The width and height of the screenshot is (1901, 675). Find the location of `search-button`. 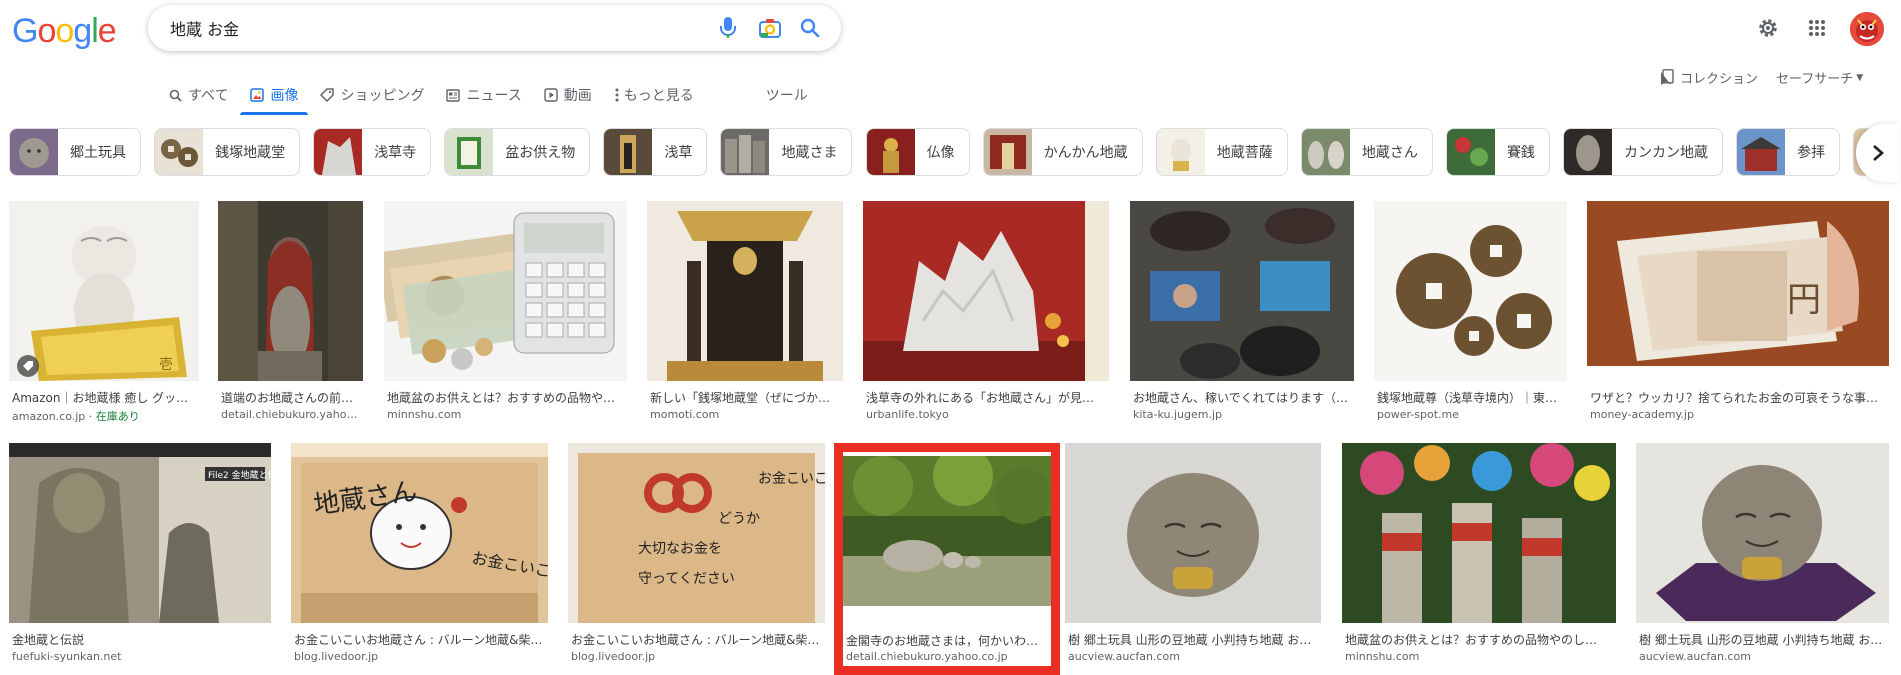

search-button is located at coordinates (810, 28).